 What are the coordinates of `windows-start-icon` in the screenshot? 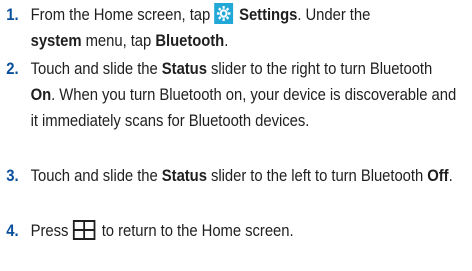 It's located at (84, 230).